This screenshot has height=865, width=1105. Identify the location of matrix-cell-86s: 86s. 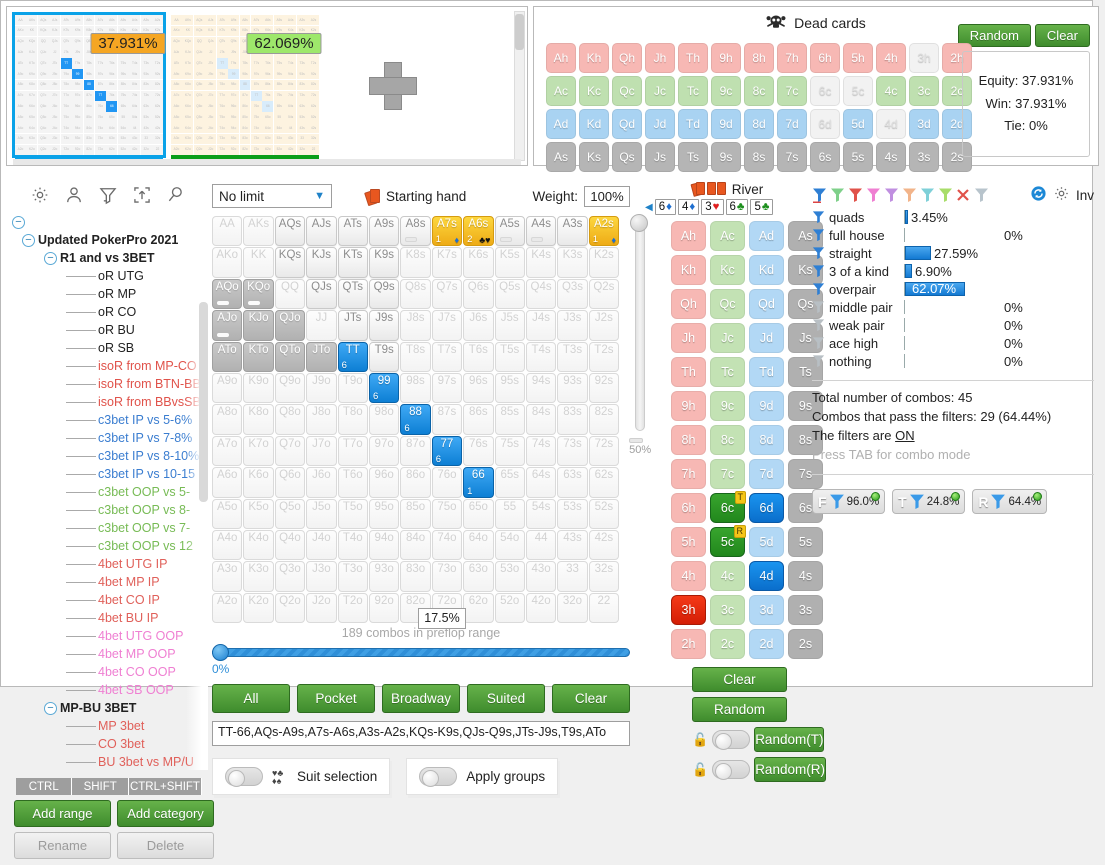
(478, 419).